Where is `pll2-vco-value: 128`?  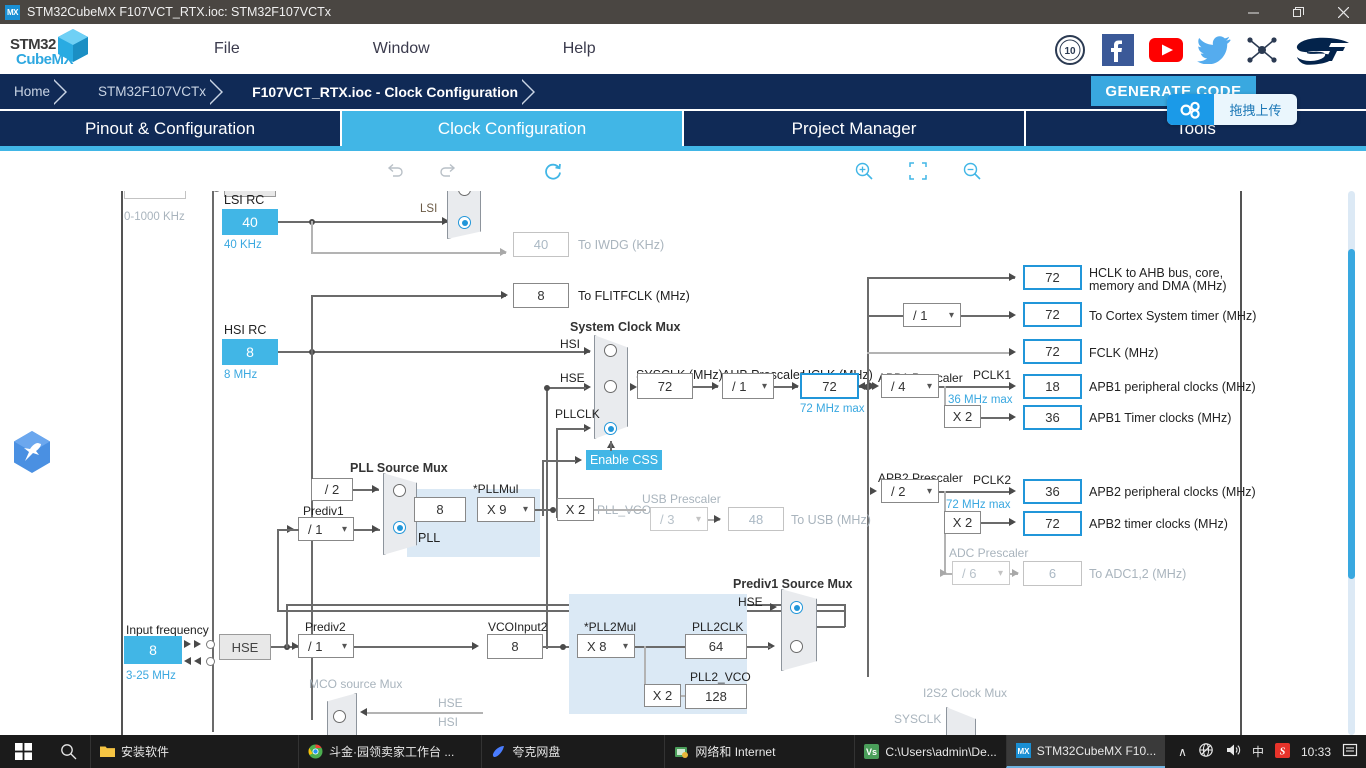
pll2-vco-value: 128 is located at coordinates (716, 696).